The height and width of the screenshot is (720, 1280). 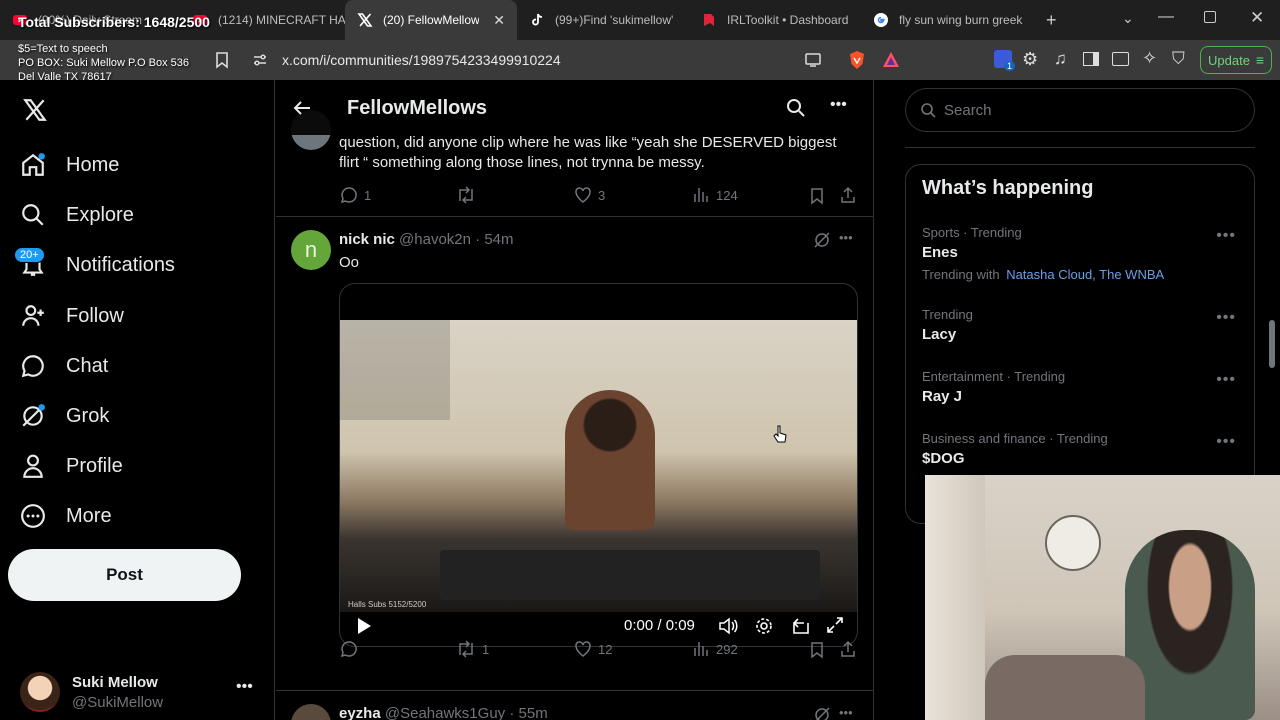 I want to click on leo-ai-icon: ✧, so click(x=1149, y=58).